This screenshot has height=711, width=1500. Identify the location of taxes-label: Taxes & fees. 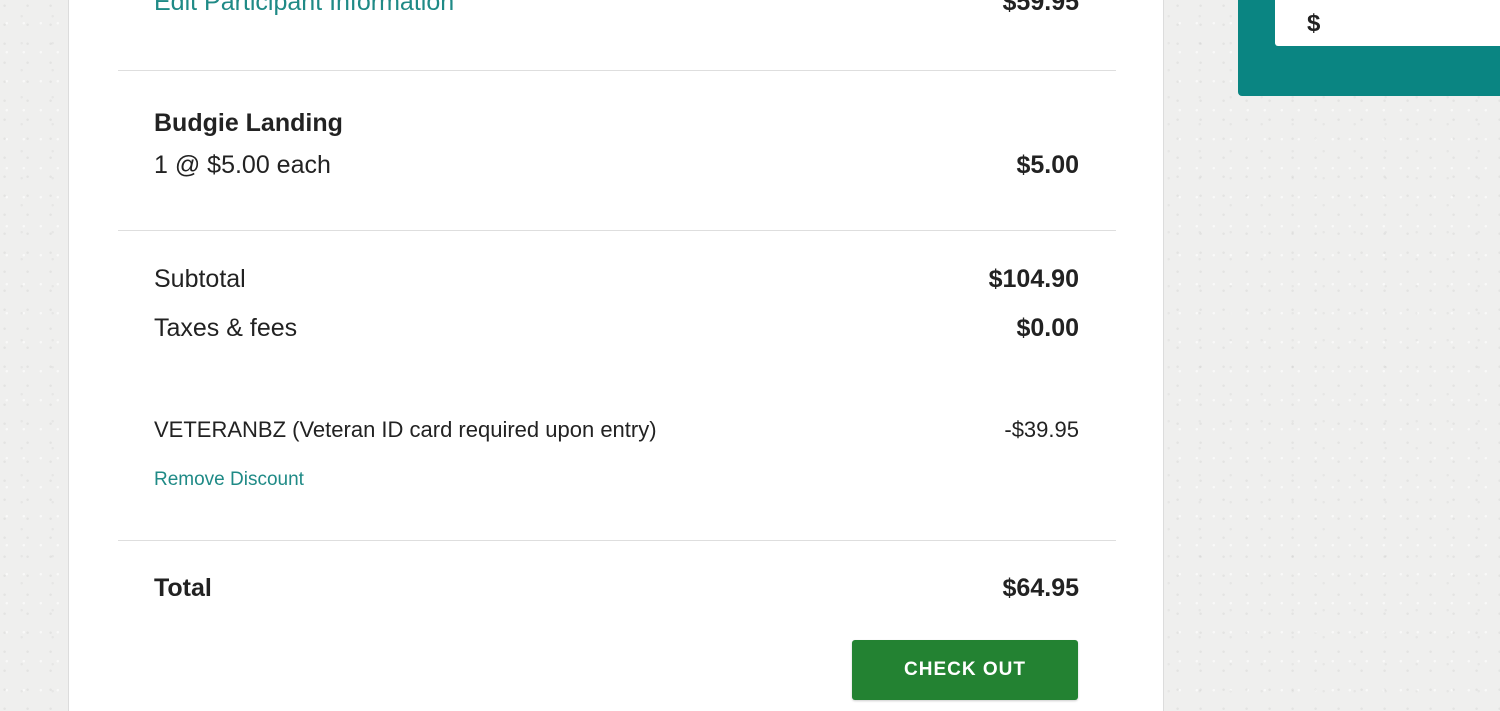
(226, 328).